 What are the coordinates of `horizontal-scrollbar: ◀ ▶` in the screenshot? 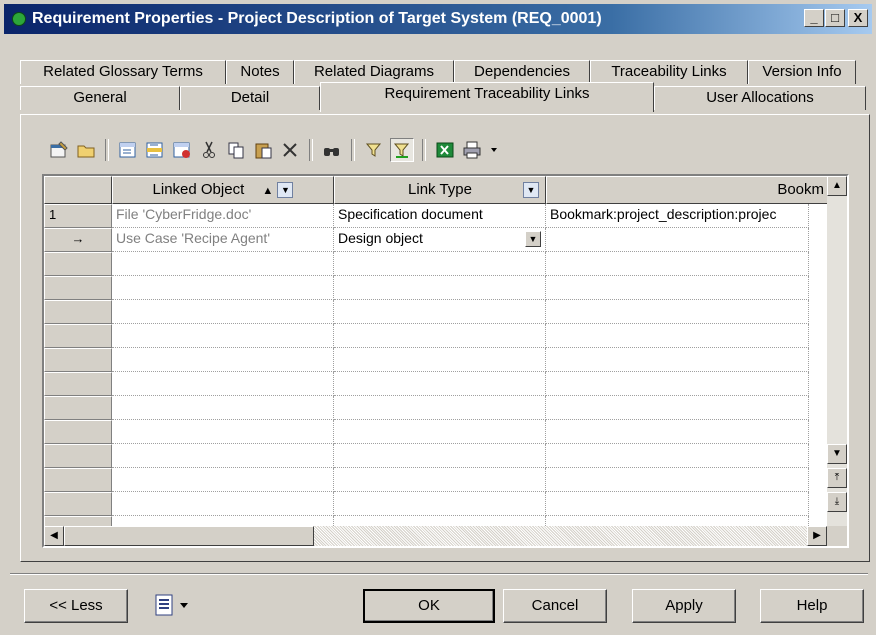 It's located at (435, 536).